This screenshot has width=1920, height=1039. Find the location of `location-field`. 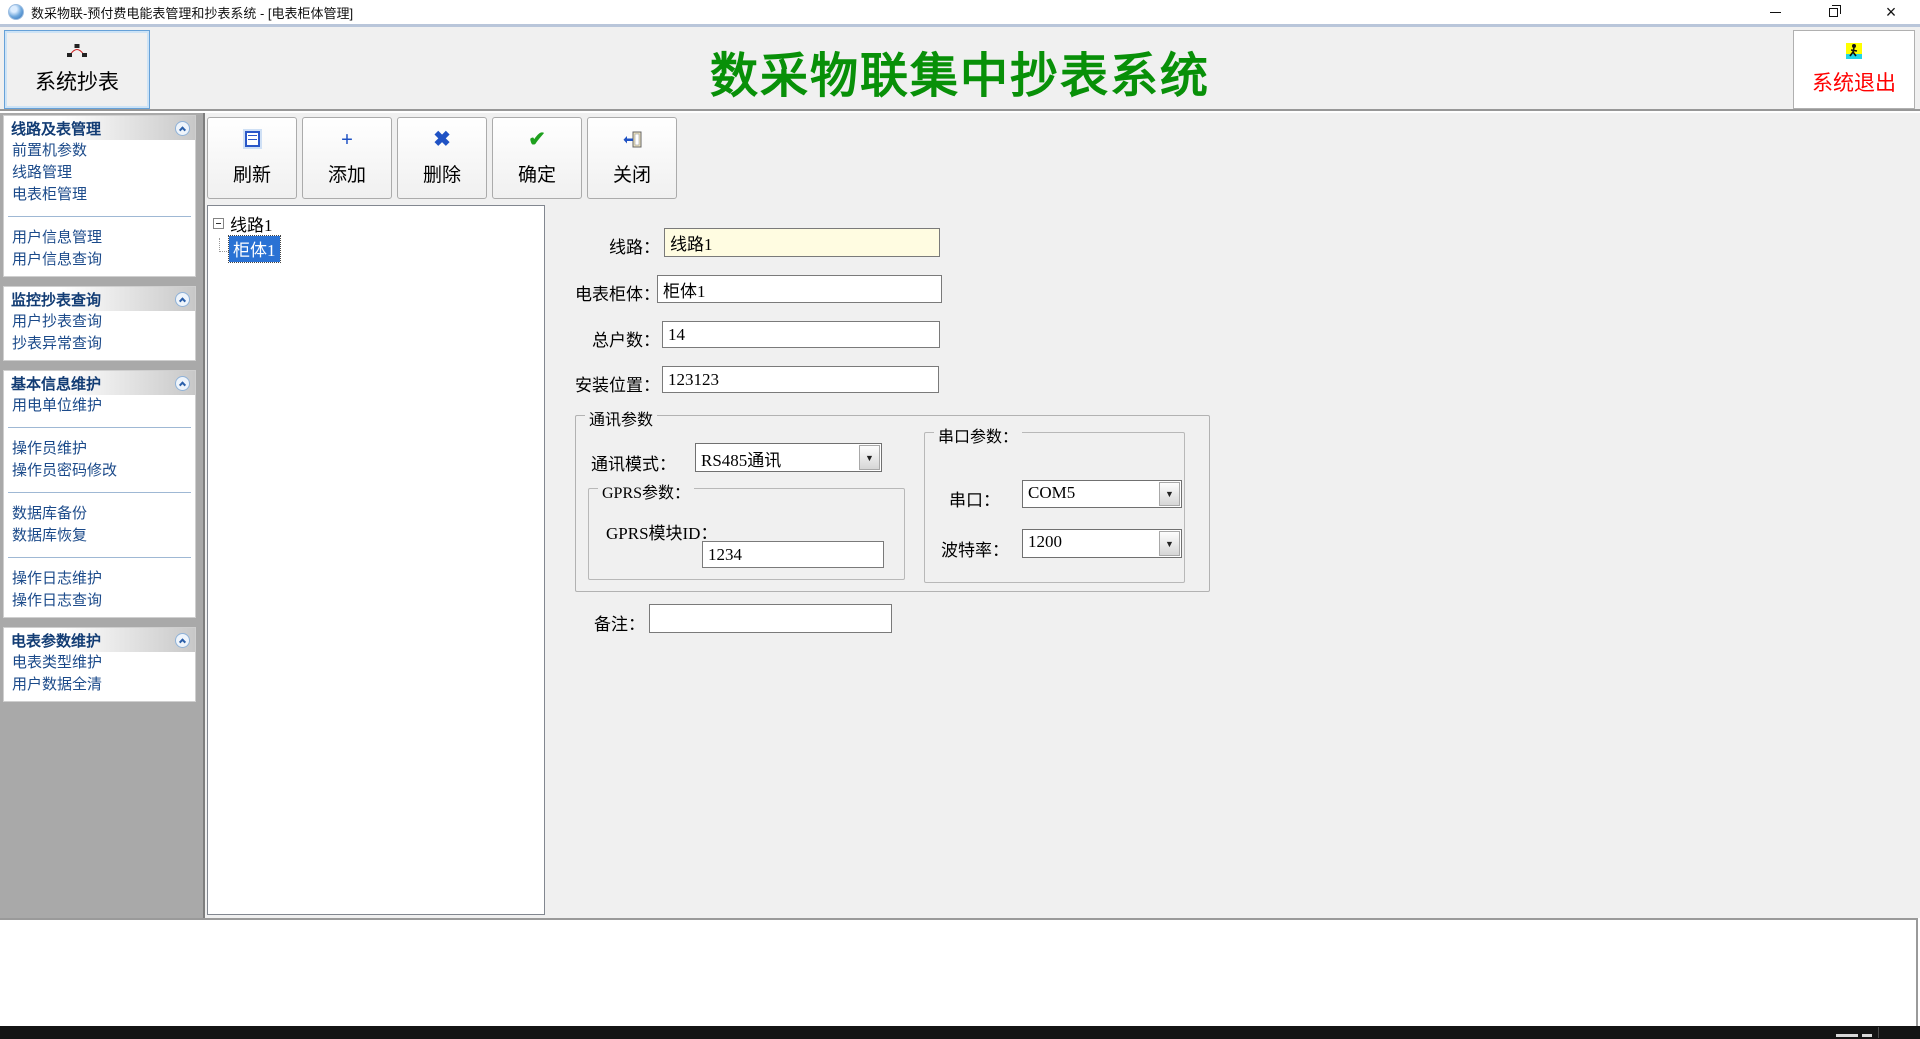

location-field is located at coordinates (800, 379).